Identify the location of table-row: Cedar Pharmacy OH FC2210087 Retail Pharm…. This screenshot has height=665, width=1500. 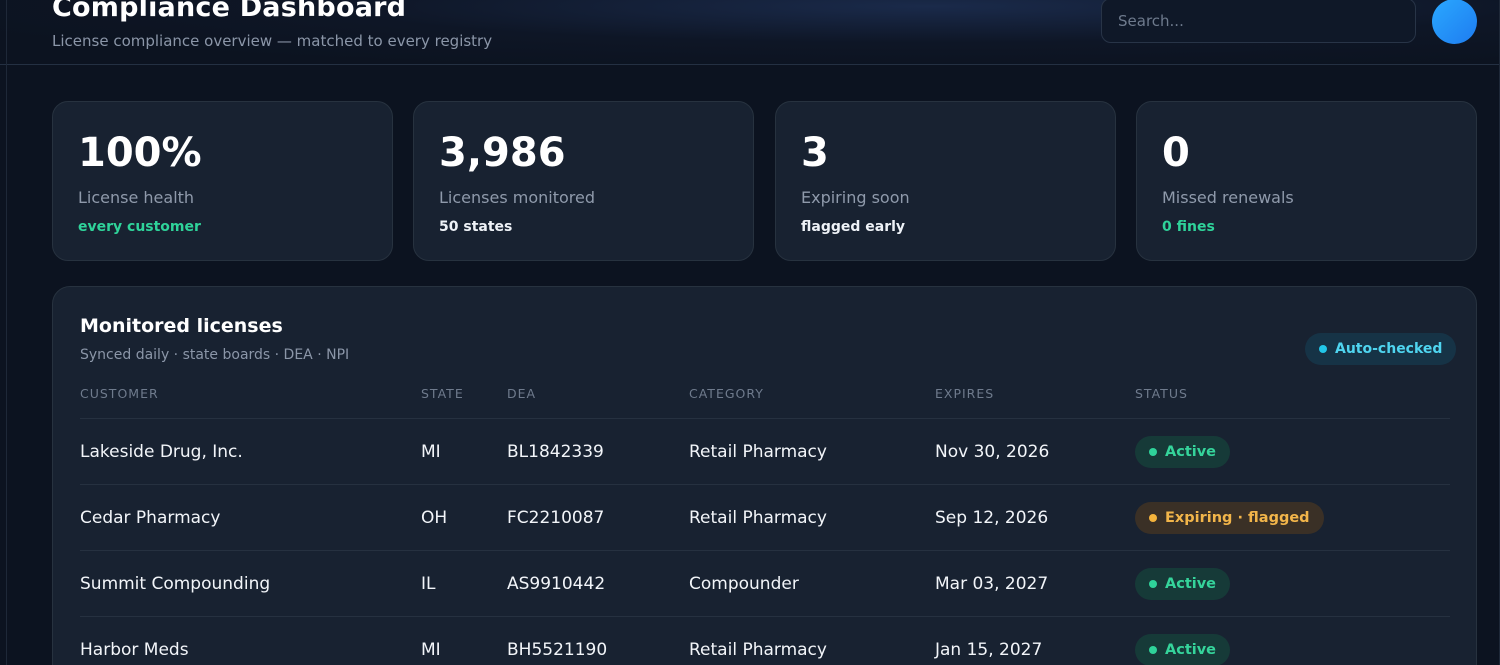
(765, 517).